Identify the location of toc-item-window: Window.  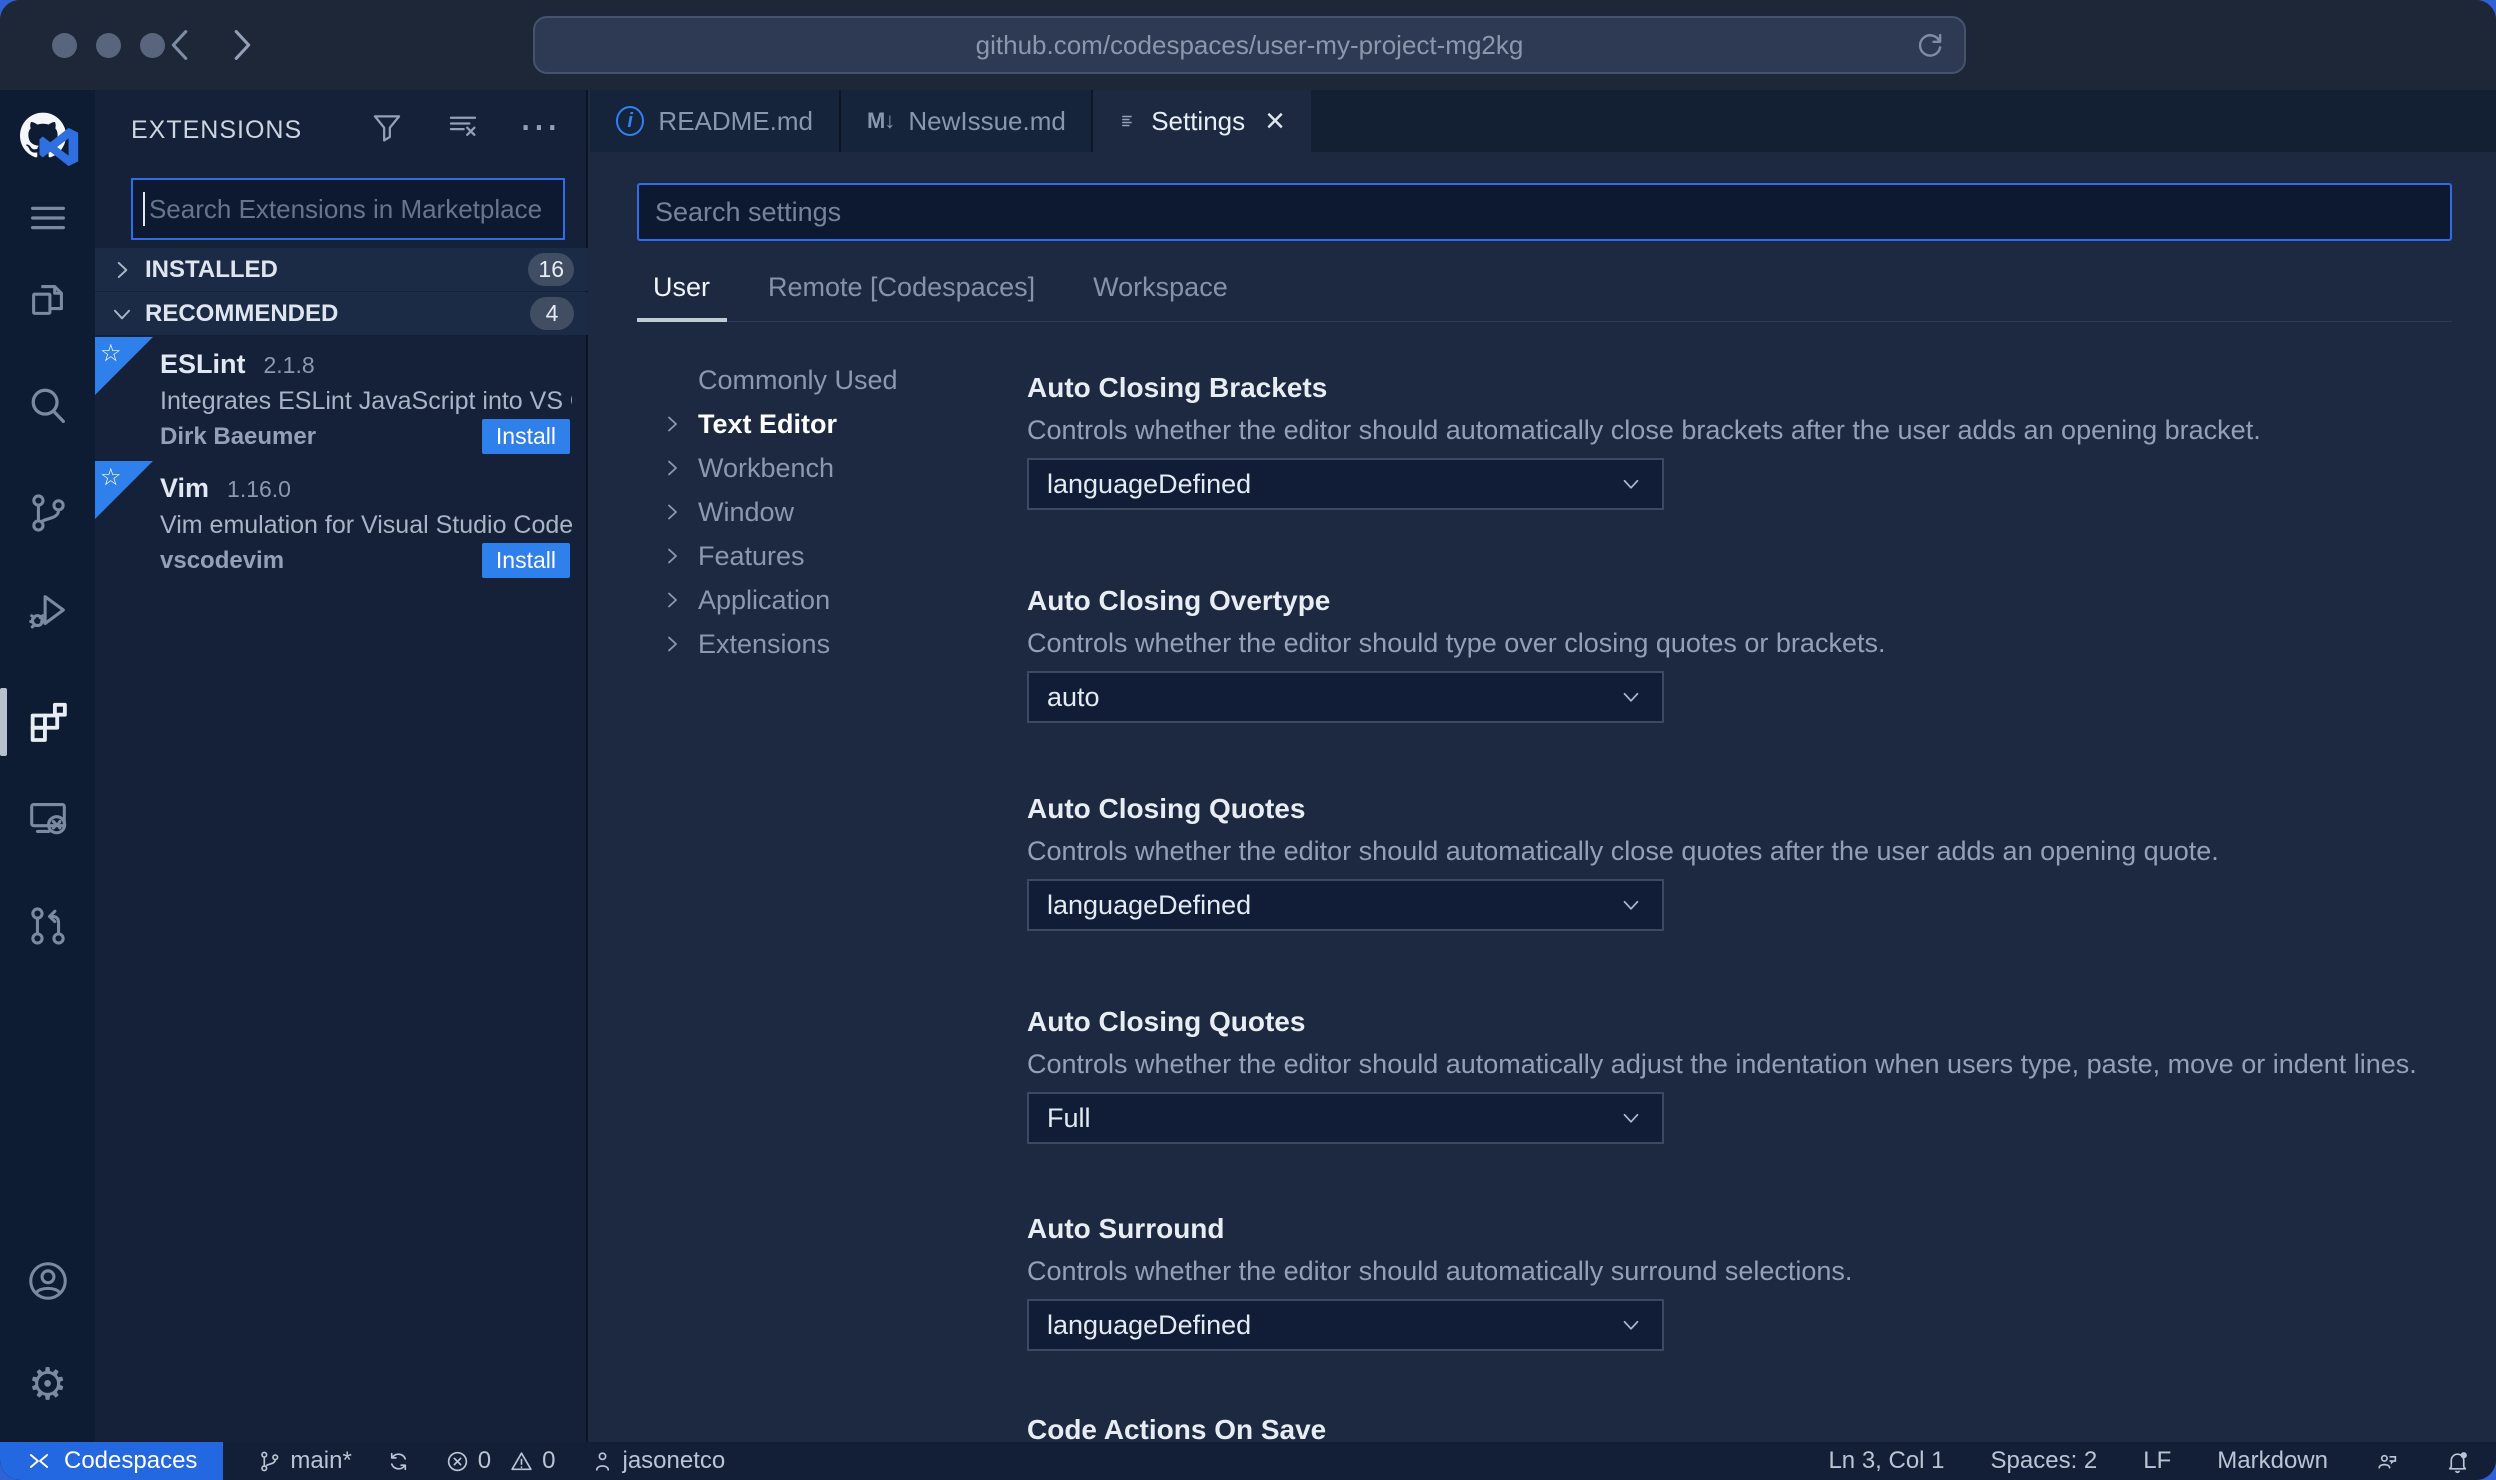
(825, 512).